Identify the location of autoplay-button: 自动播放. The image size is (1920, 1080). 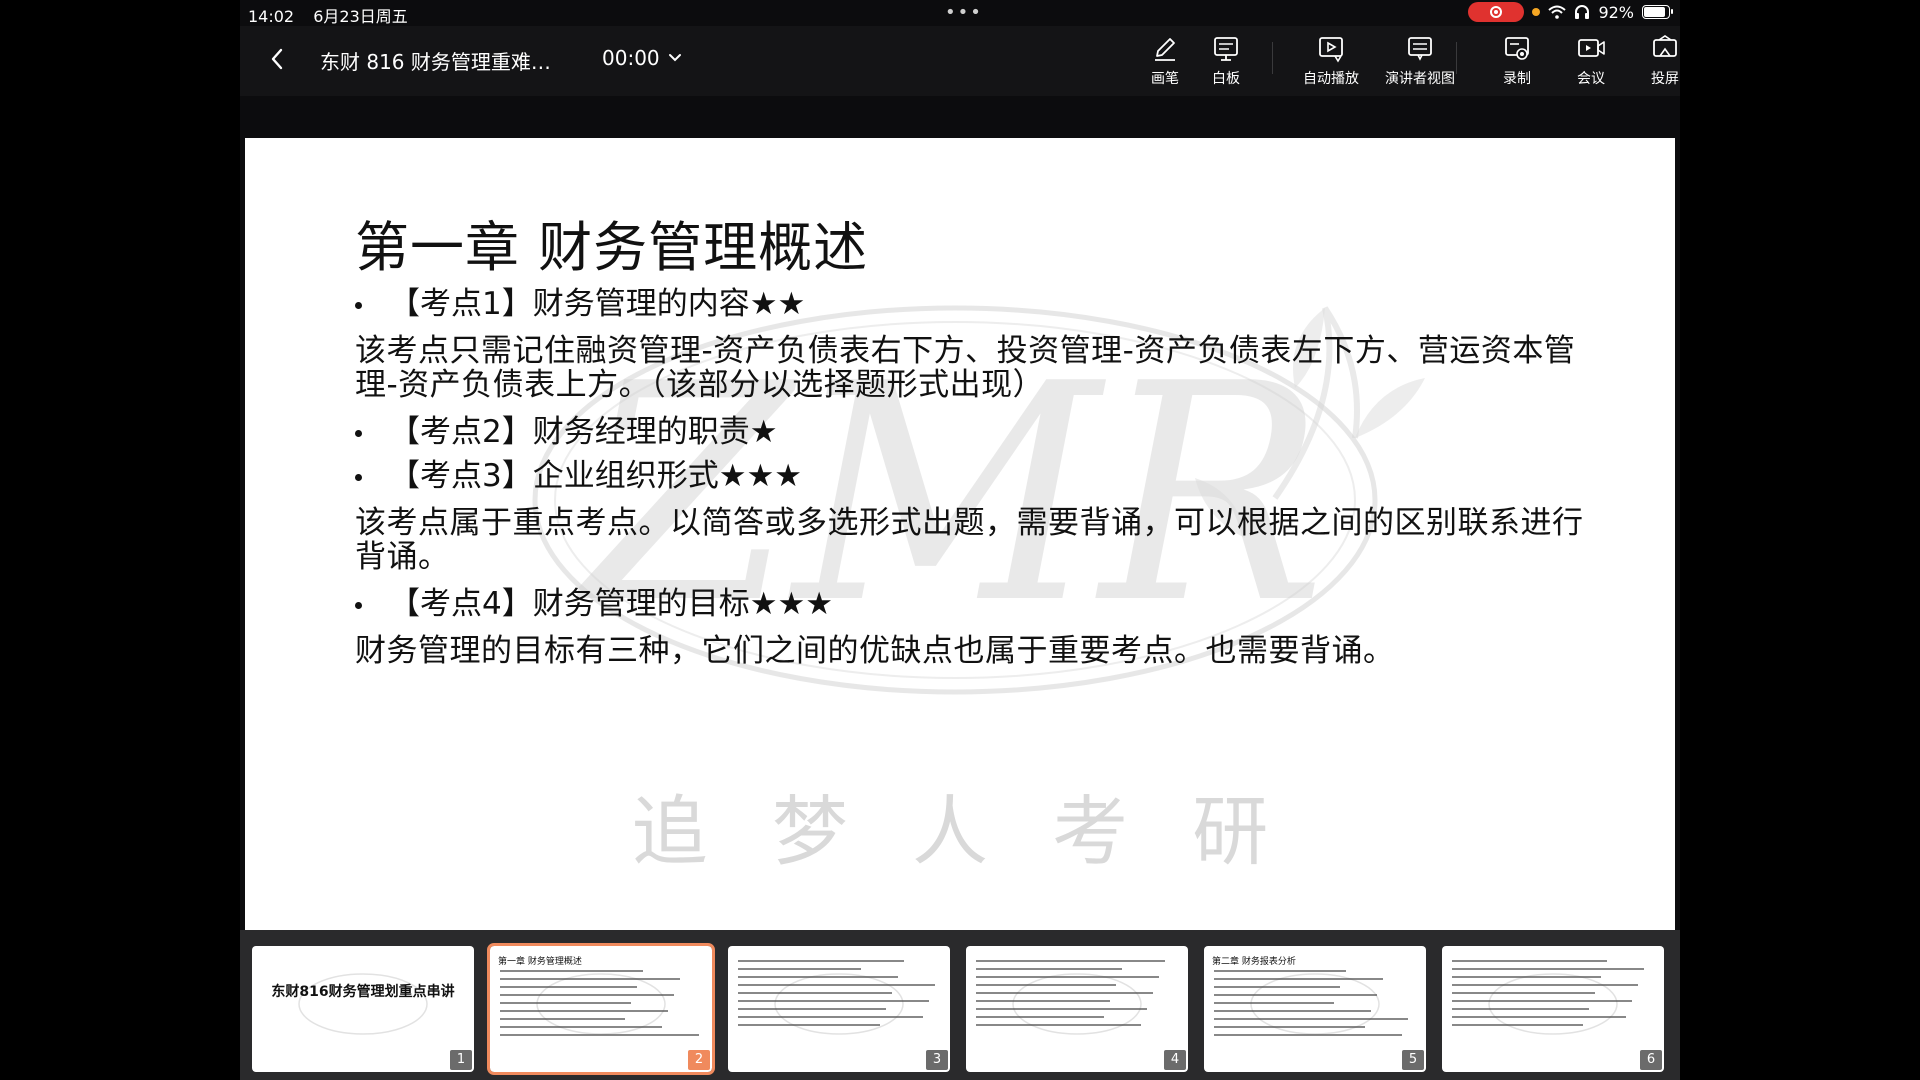
(1331, 61).